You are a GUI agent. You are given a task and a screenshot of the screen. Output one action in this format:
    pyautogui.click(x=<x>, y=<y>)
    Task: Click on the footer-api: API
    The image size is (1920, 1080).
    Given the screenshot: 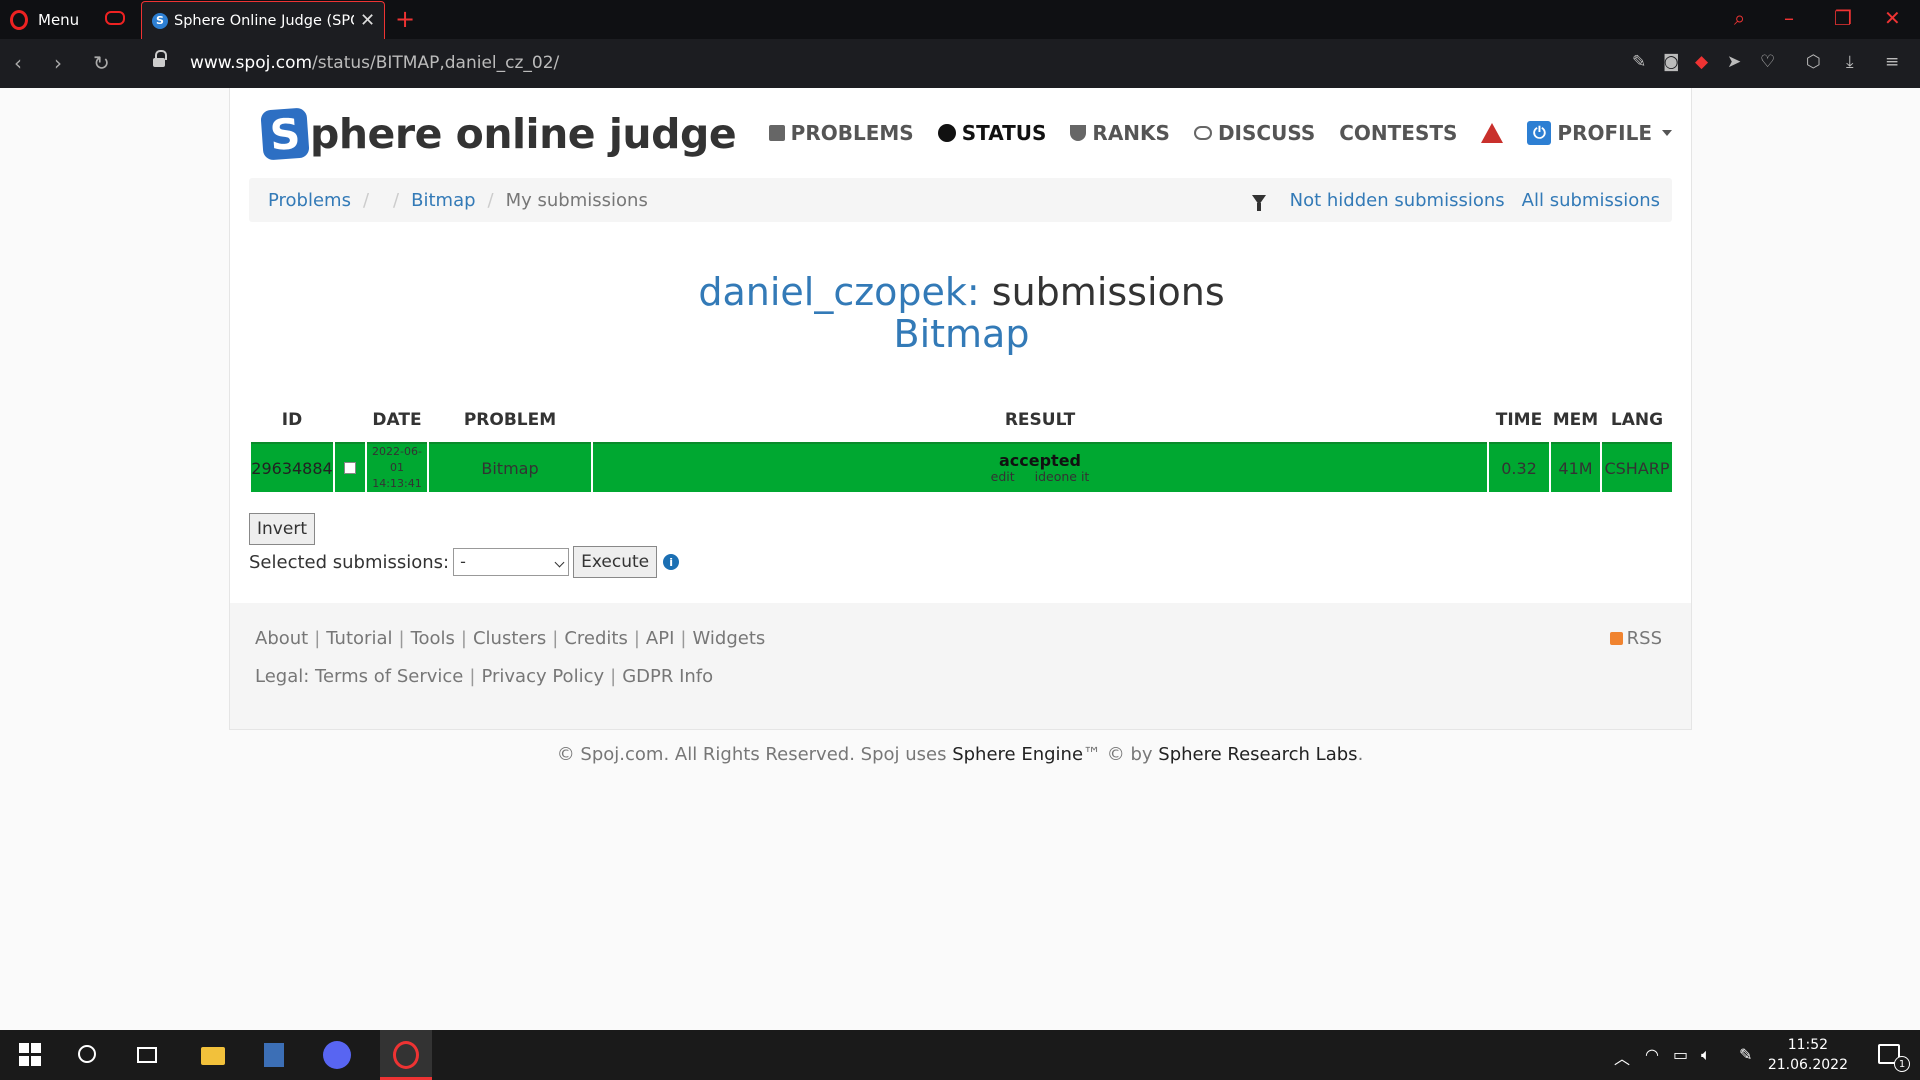 What is the action you would take?
    pyautogui.click(x=660, y=638)
    